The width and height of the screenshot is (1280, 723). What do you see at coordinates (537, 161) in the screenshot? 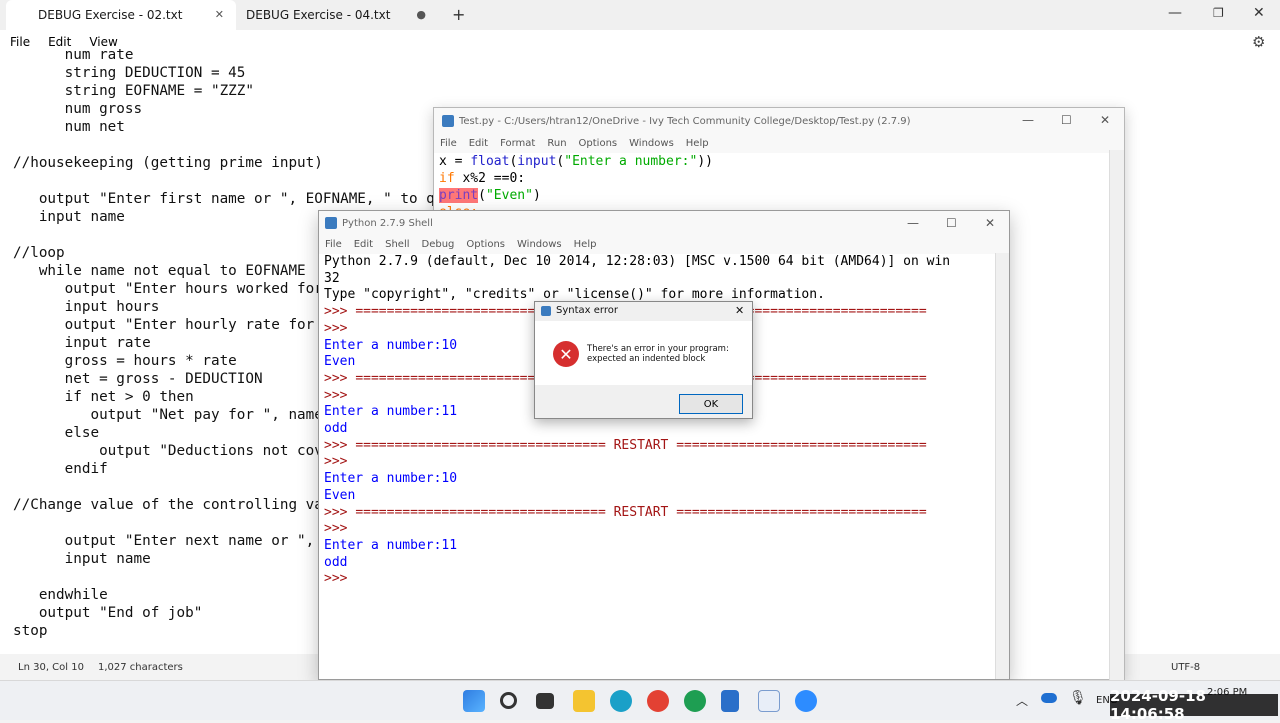
I see `code-token: input` at bounding box center [537, 161].